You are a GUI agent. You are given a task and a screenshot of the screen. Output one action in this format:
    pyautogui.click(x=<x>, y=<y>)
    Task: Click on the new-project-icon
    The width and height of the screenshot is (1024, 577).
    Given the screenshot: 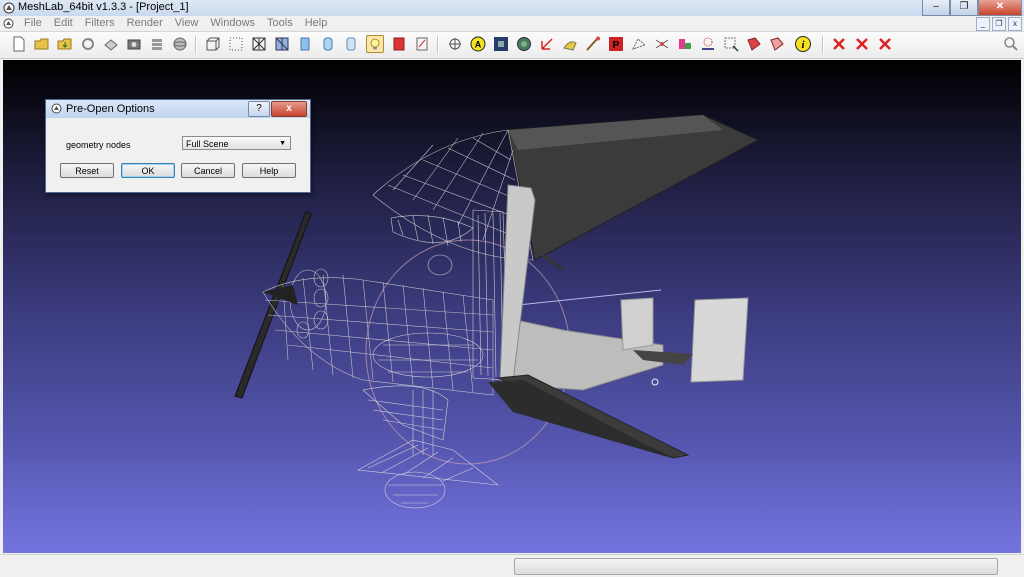 What is the action you would take?
    pyautogui.click(x=19, y=44)
    